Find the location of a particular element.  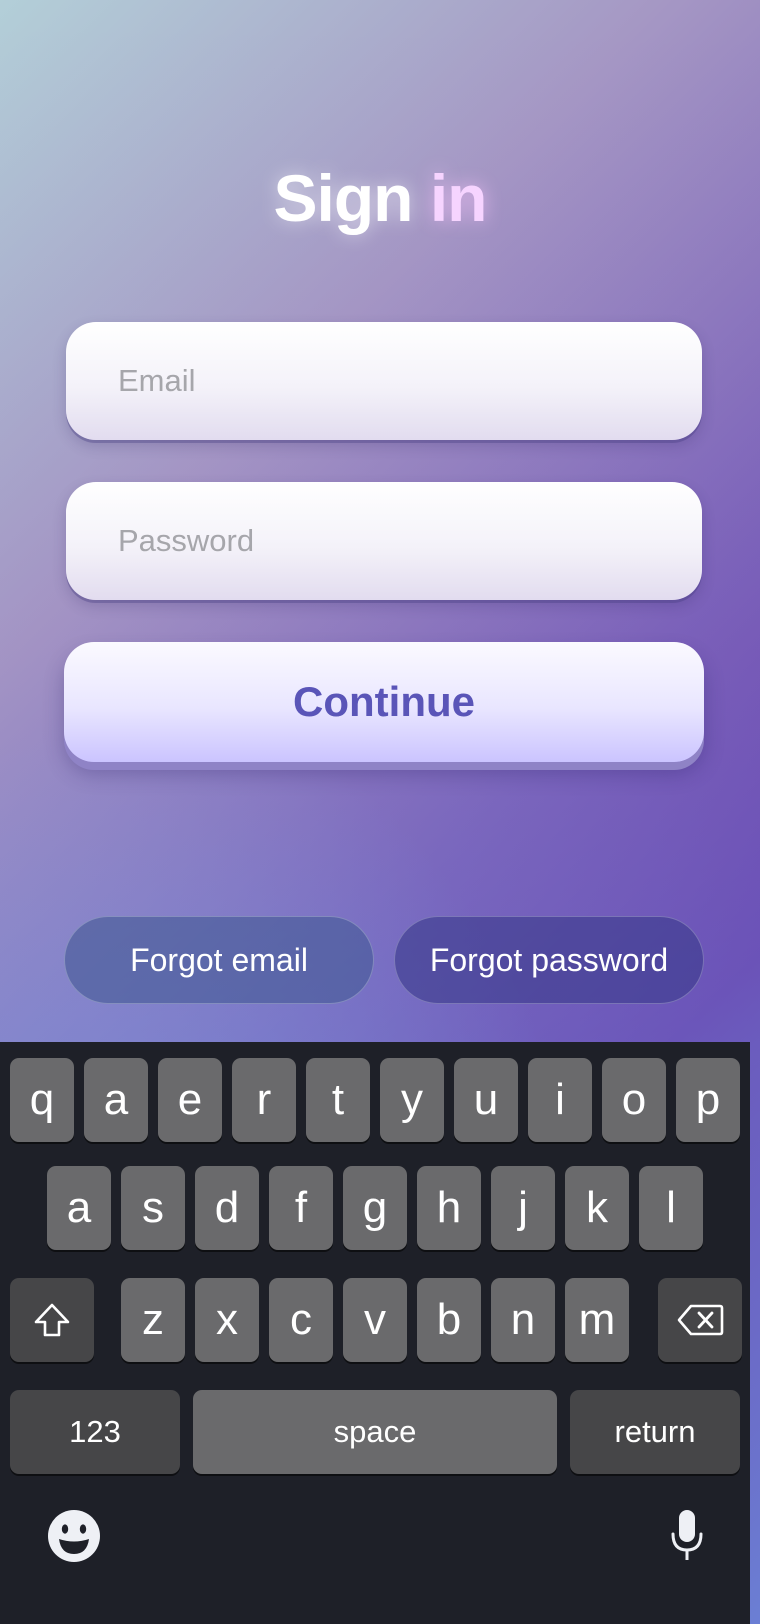

key-d: d is located at coordinates (227, 1208).